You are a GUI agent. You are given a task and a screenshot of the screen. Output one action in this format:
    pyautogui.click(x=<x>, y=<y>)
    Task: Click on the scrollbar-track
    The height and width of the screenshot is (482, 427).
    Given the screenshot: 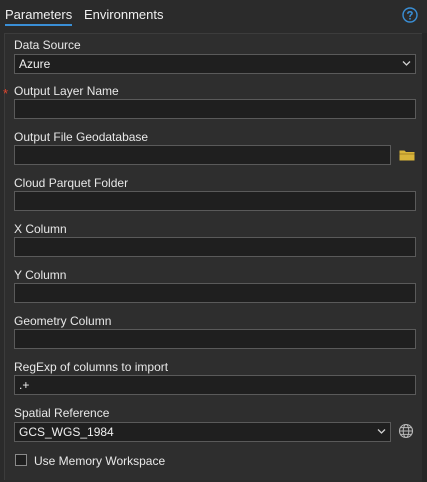 What is the action you would take?
    pyautogui.click(x=424, y=257)
    